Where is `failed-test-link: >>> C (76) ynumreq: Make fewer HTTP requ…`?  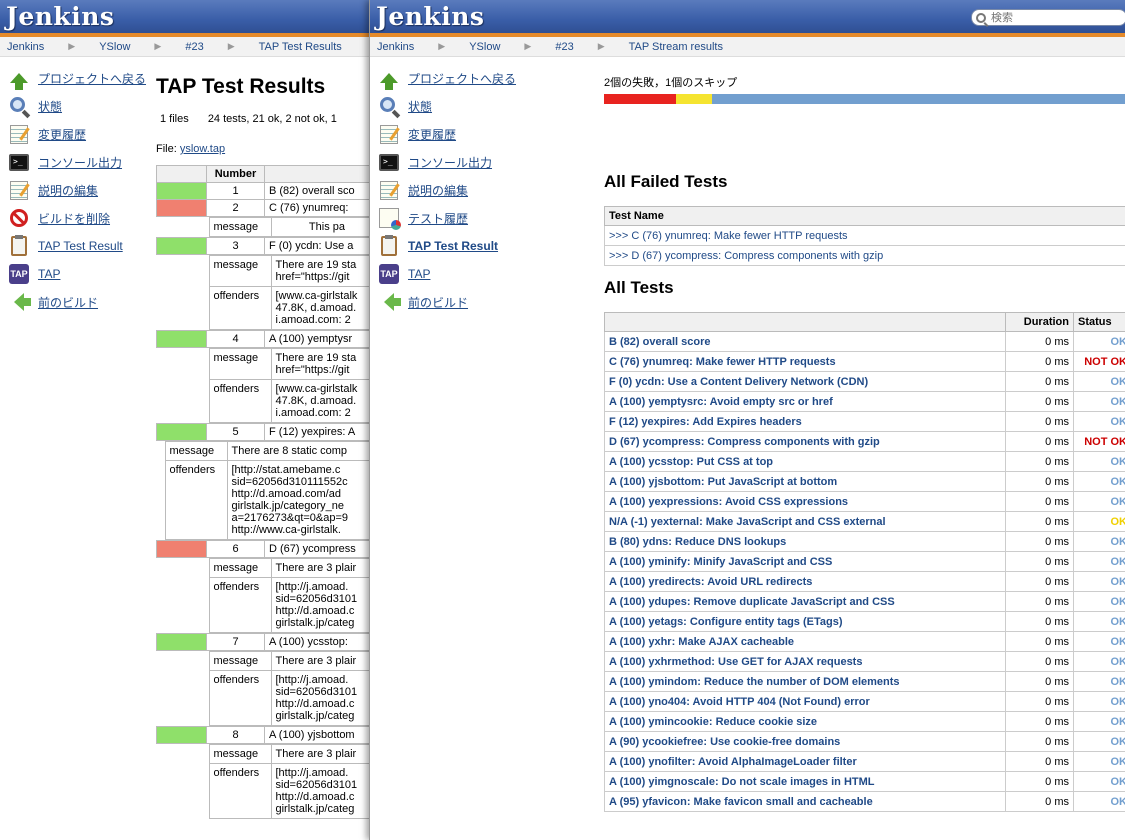 failed-test-link: >>> C (76) ynumreq: Make fewer HTTP requ… is located at coordinates (728, 236).